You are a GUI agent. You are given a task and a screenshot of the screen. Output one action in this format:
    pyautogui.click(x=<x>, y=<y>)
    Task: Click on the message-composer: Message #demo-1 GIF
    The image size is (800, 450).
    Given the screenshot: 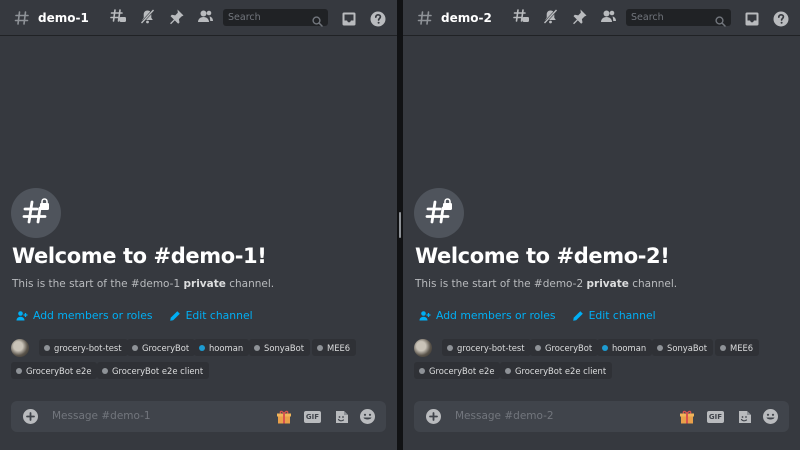 What is the action you would take?
    pyautogui.click(x=198, y=416)
    